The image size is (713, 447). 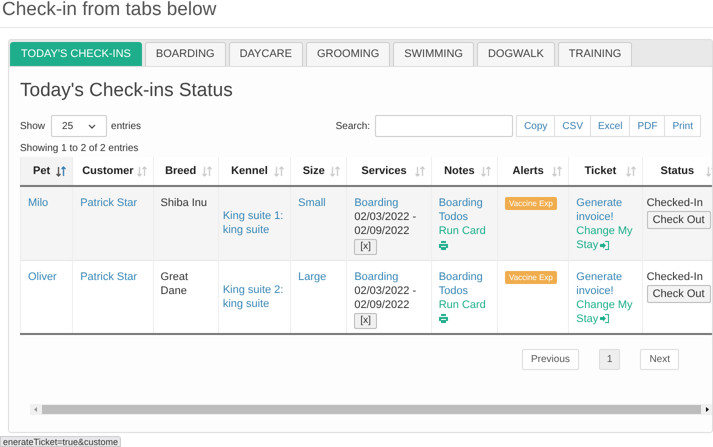 What do you see at coordinates (185, 171) in the screenshot?
I see `column-header: Breed` at bounding box center [185, 171].